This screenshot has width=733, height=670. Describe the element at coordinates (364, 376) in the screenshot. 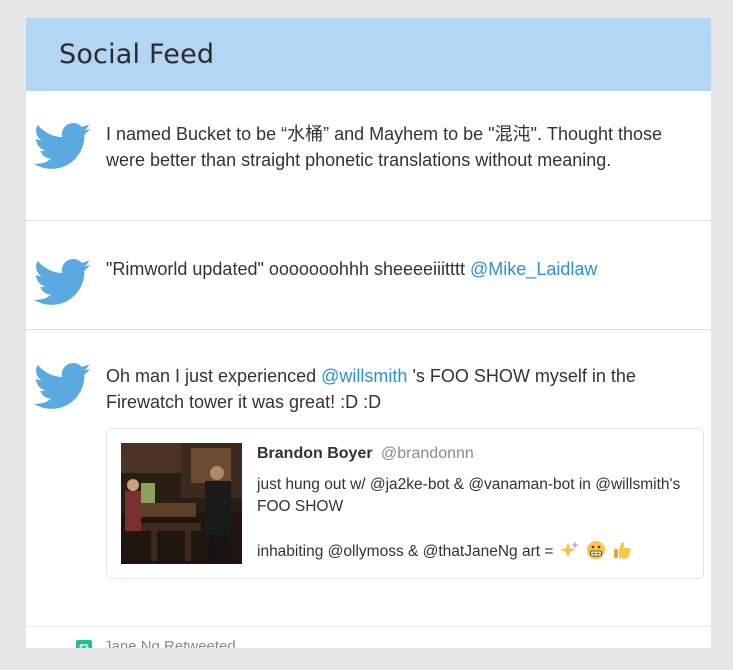

I see `mention-link: @willsmith` at that location.